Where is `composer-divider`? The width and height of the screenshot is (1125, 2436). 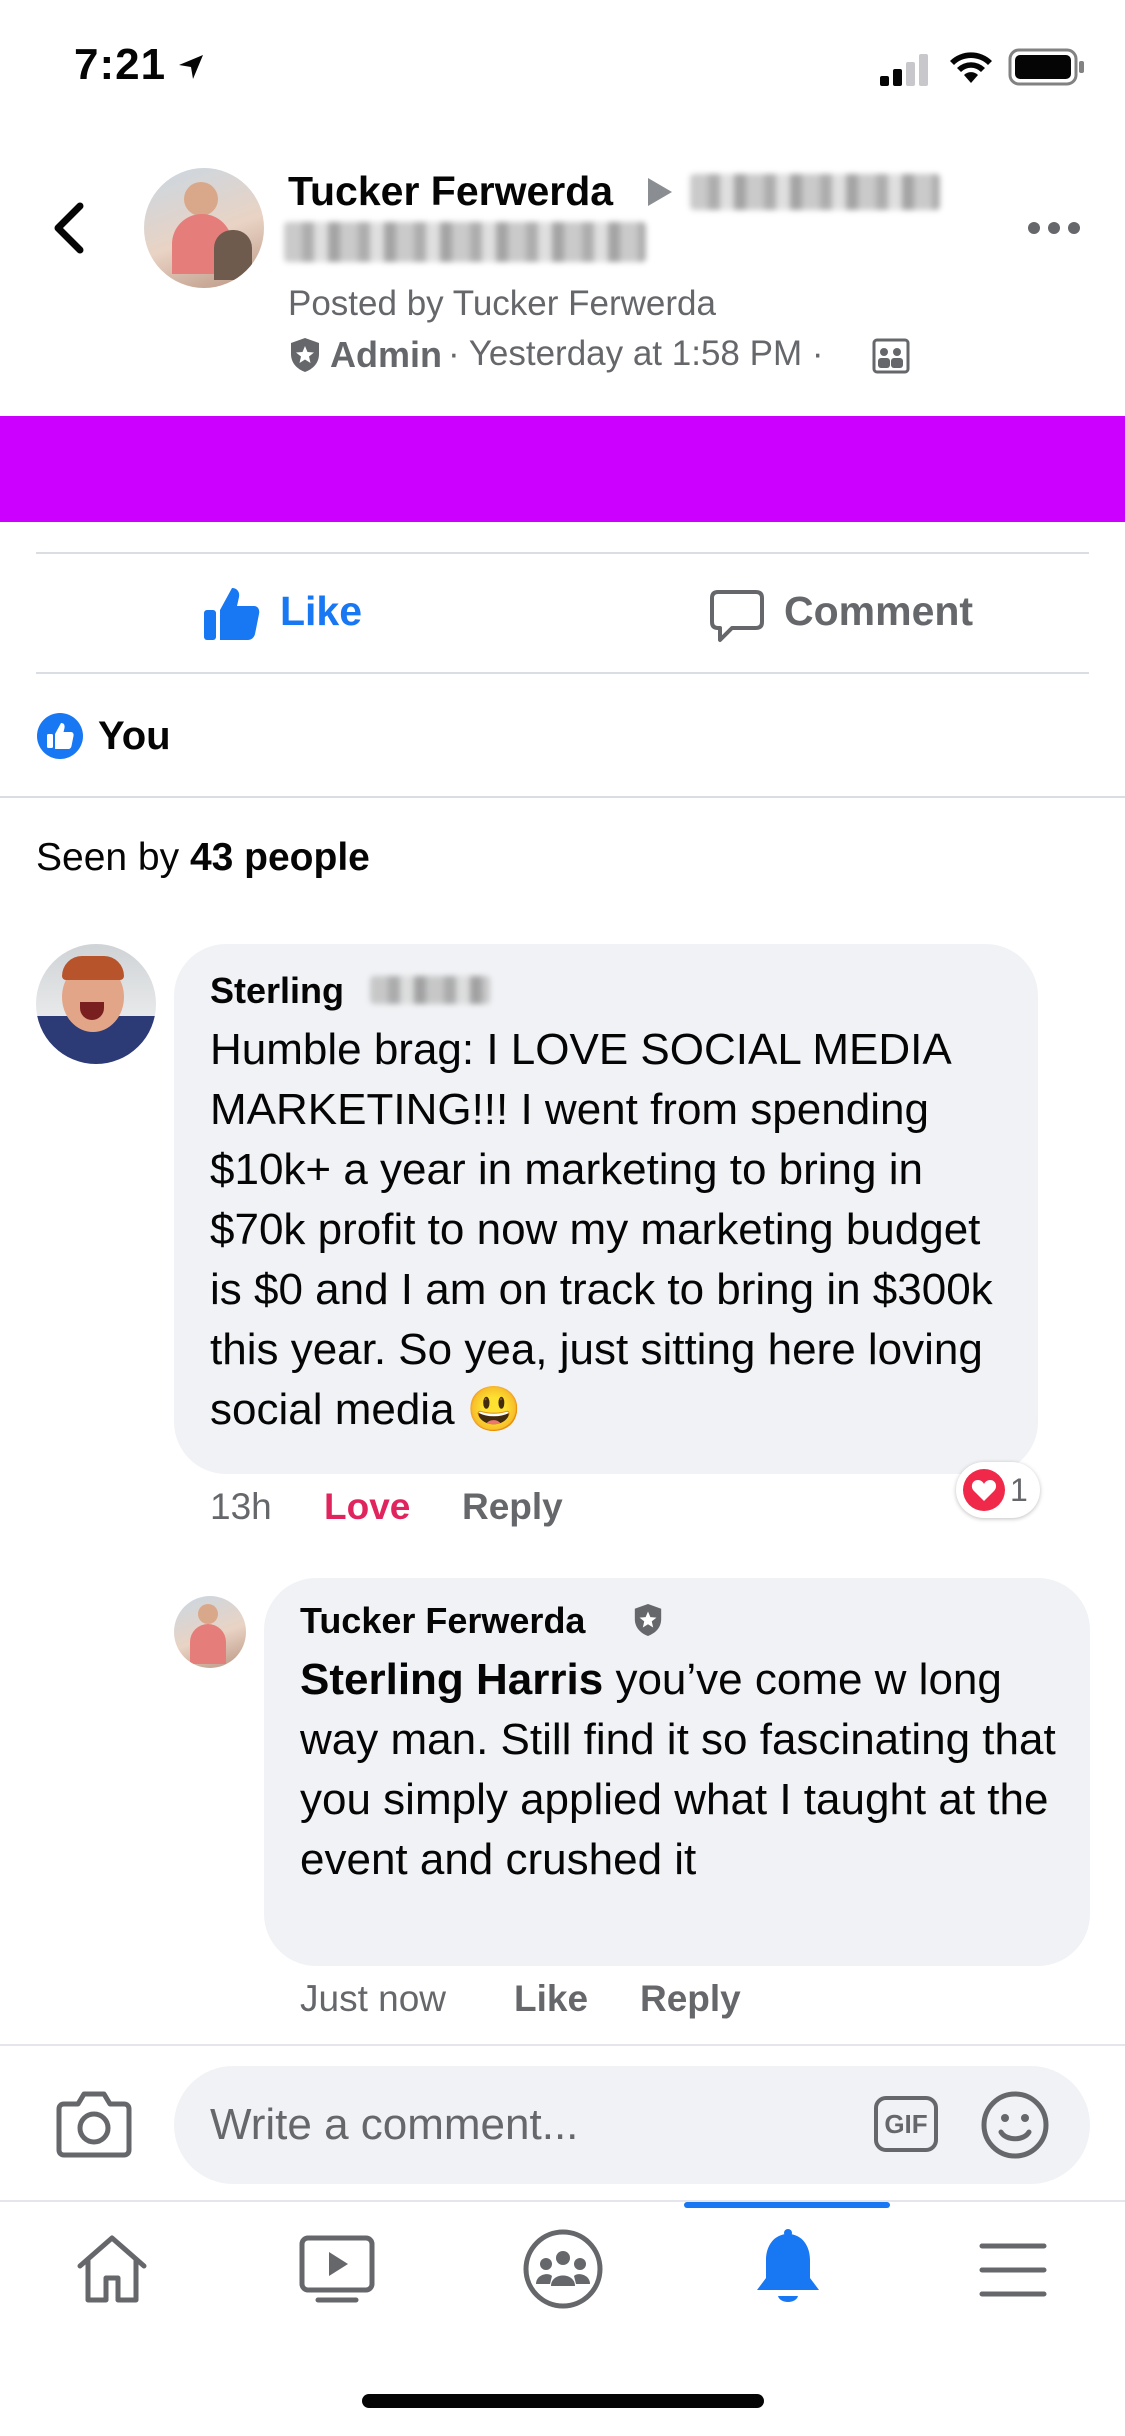 composer-divider is located at coordinates (562, 2045).